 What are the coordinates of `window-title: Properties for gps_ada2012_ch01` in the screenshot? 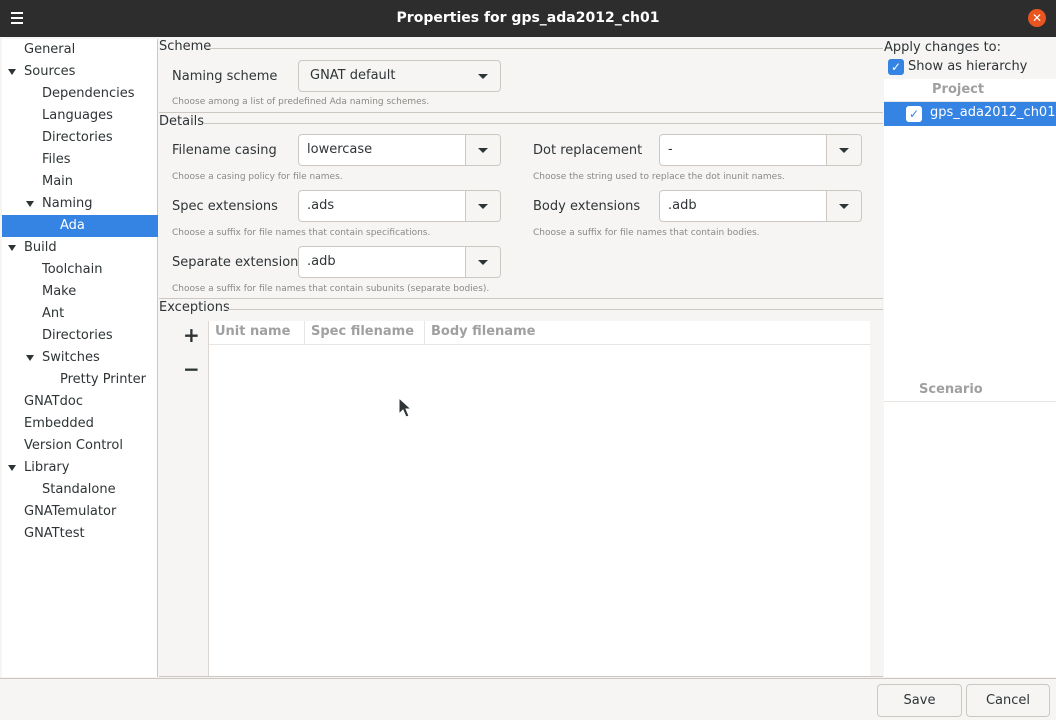 It's located at (528, 18).